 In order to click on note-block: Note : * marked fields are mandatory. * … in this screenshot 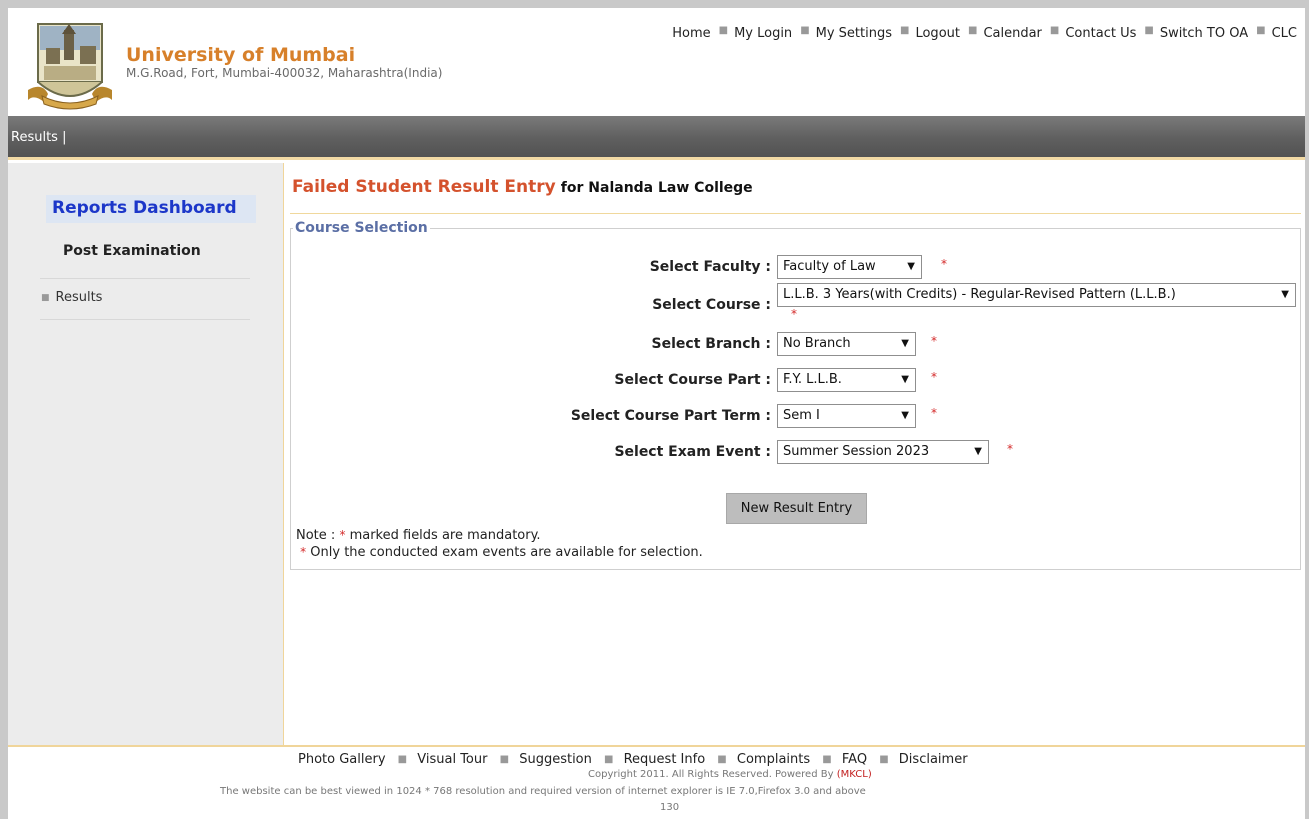, I will do `click(499, 544)`.